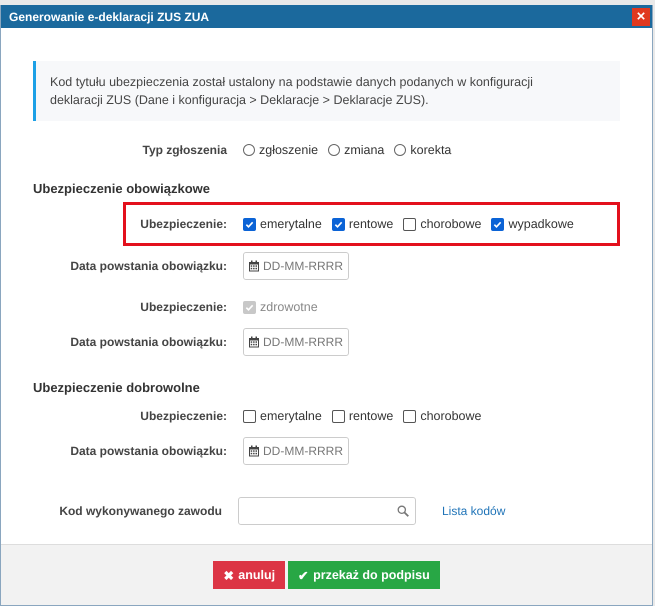 Image resolution: width=655 pixels, height=606 pixels. Describe the element at coordinates (122, 188) in the screenshot. I see `section-heading: Ubezpieczenie obowiązkowe` at that location.